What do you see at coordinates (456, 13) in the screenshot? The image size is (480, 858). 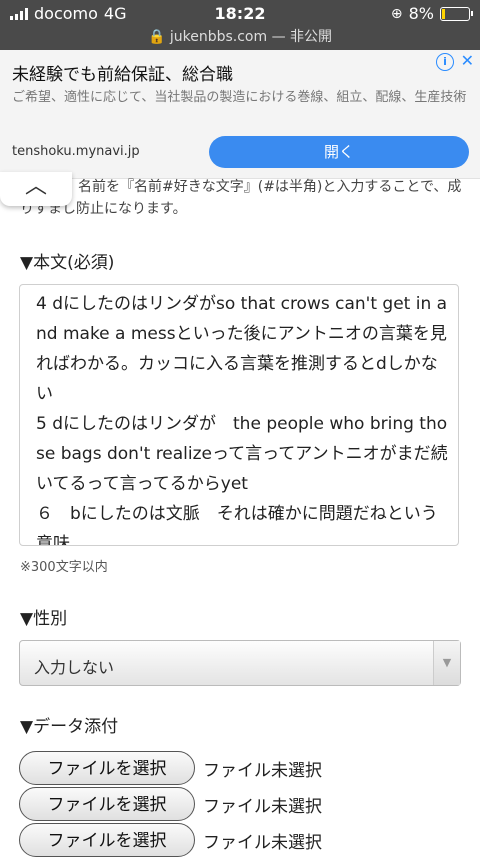 I see `battery-icon` at bounding box center [456, 13].